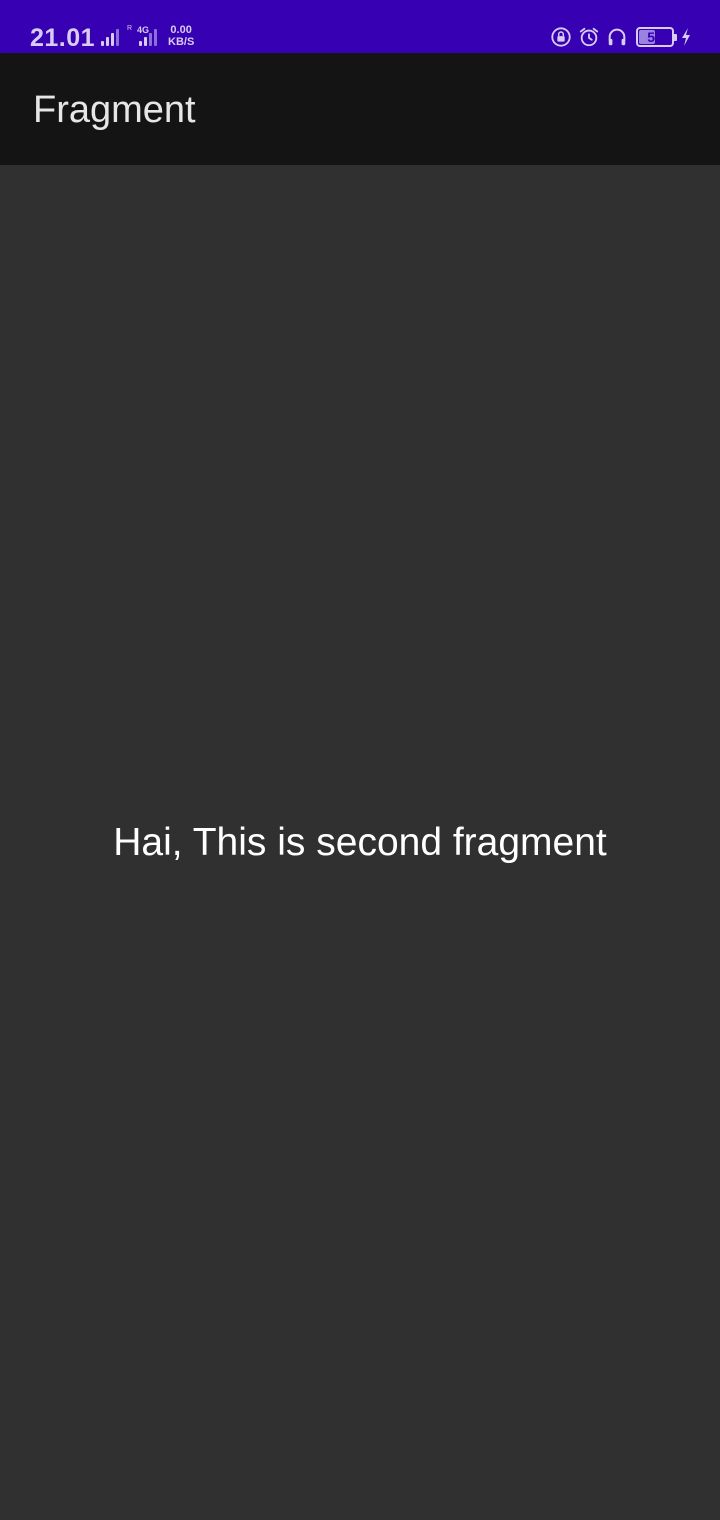 This screenshot has width=720, height=1520. I want to click on status-time: 21.01, so click(63, 38).